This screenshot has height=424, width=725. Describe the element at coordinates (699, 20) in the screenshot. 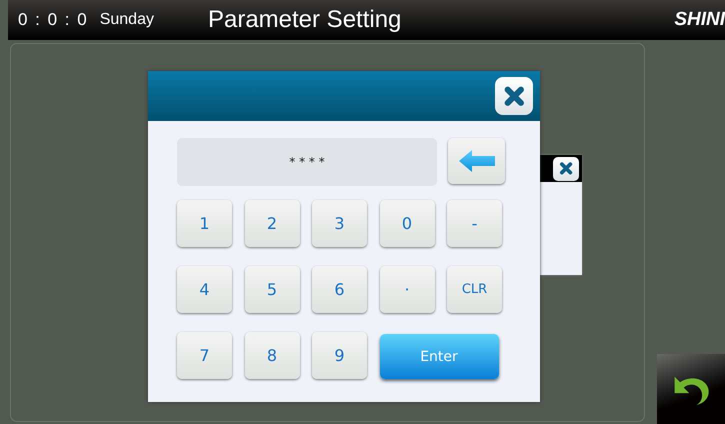

I see `logo: SHINI` at that location.